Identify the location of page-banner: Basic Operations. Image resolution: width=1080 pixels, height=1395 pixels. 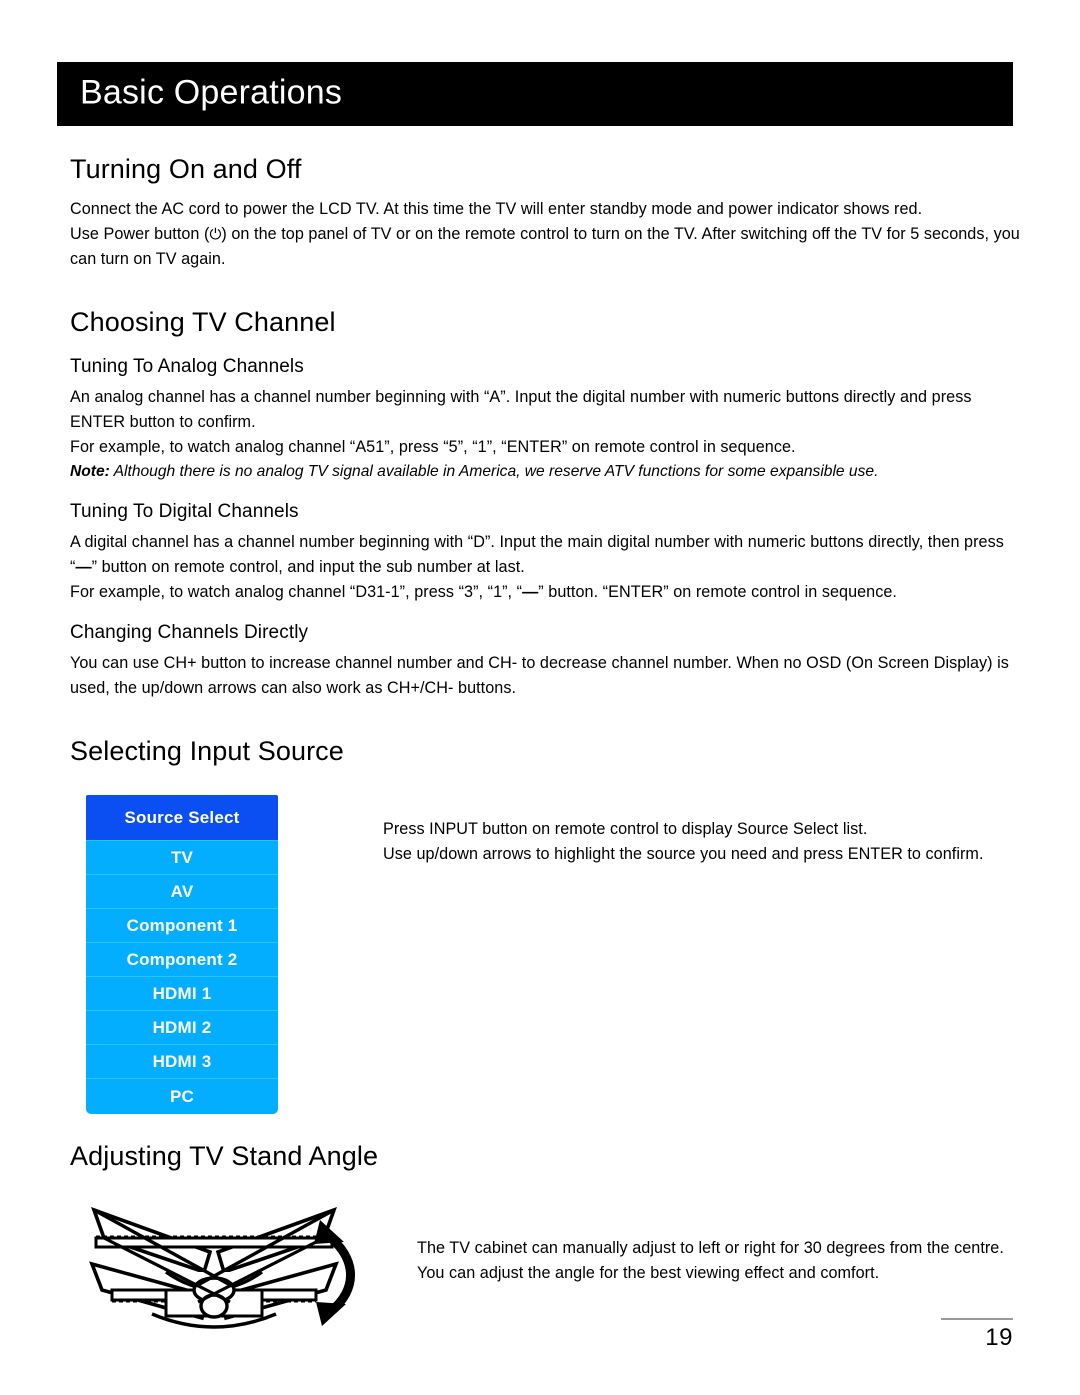
(535, 94).